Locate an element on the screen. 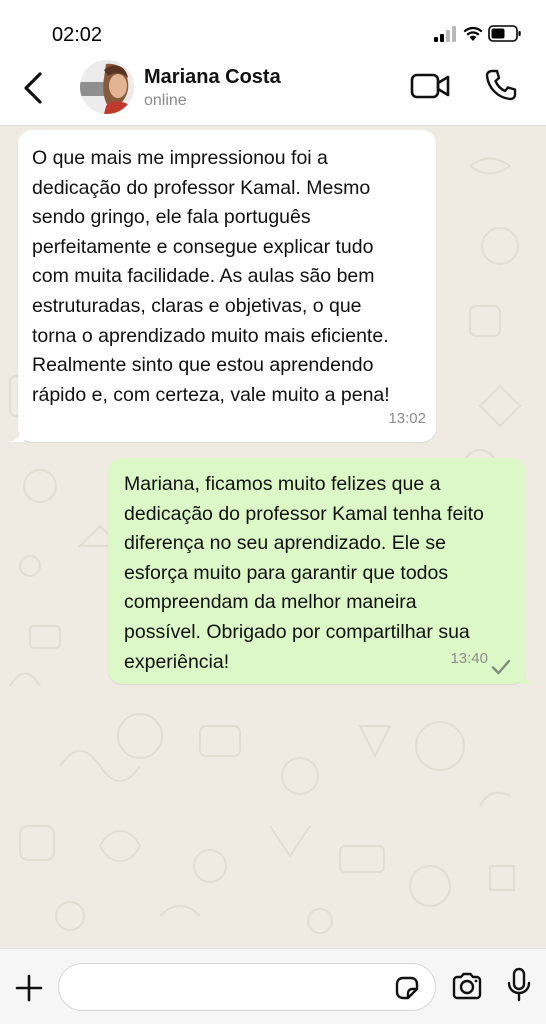 This screenshot has width=546, height=1024. battery-icon is located at coordinates (504, 33).